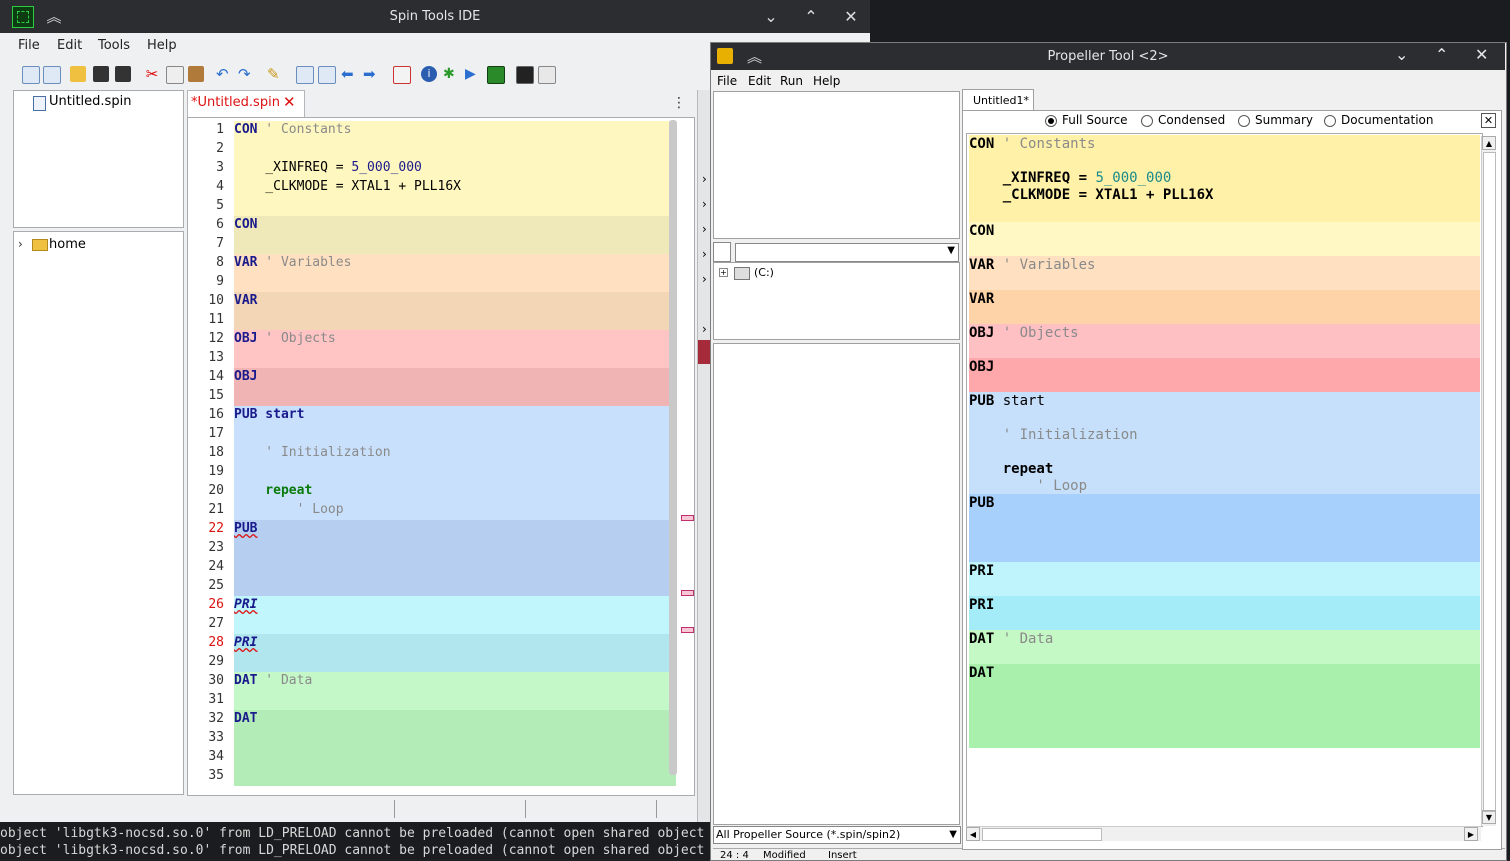  What do you see at coordinates (764, 272) in the screenshot?
I see `drive-label: (C:)` at bounding box center [764, 272].